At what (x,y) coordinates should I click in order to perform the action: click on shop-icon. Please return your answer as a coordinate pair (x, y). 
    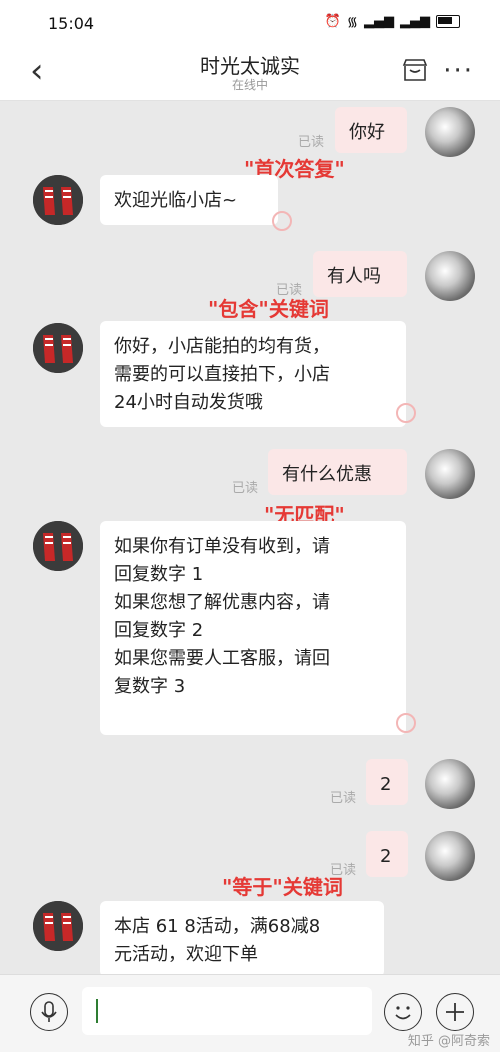
    Looking at the image, I should click on (415, 70).